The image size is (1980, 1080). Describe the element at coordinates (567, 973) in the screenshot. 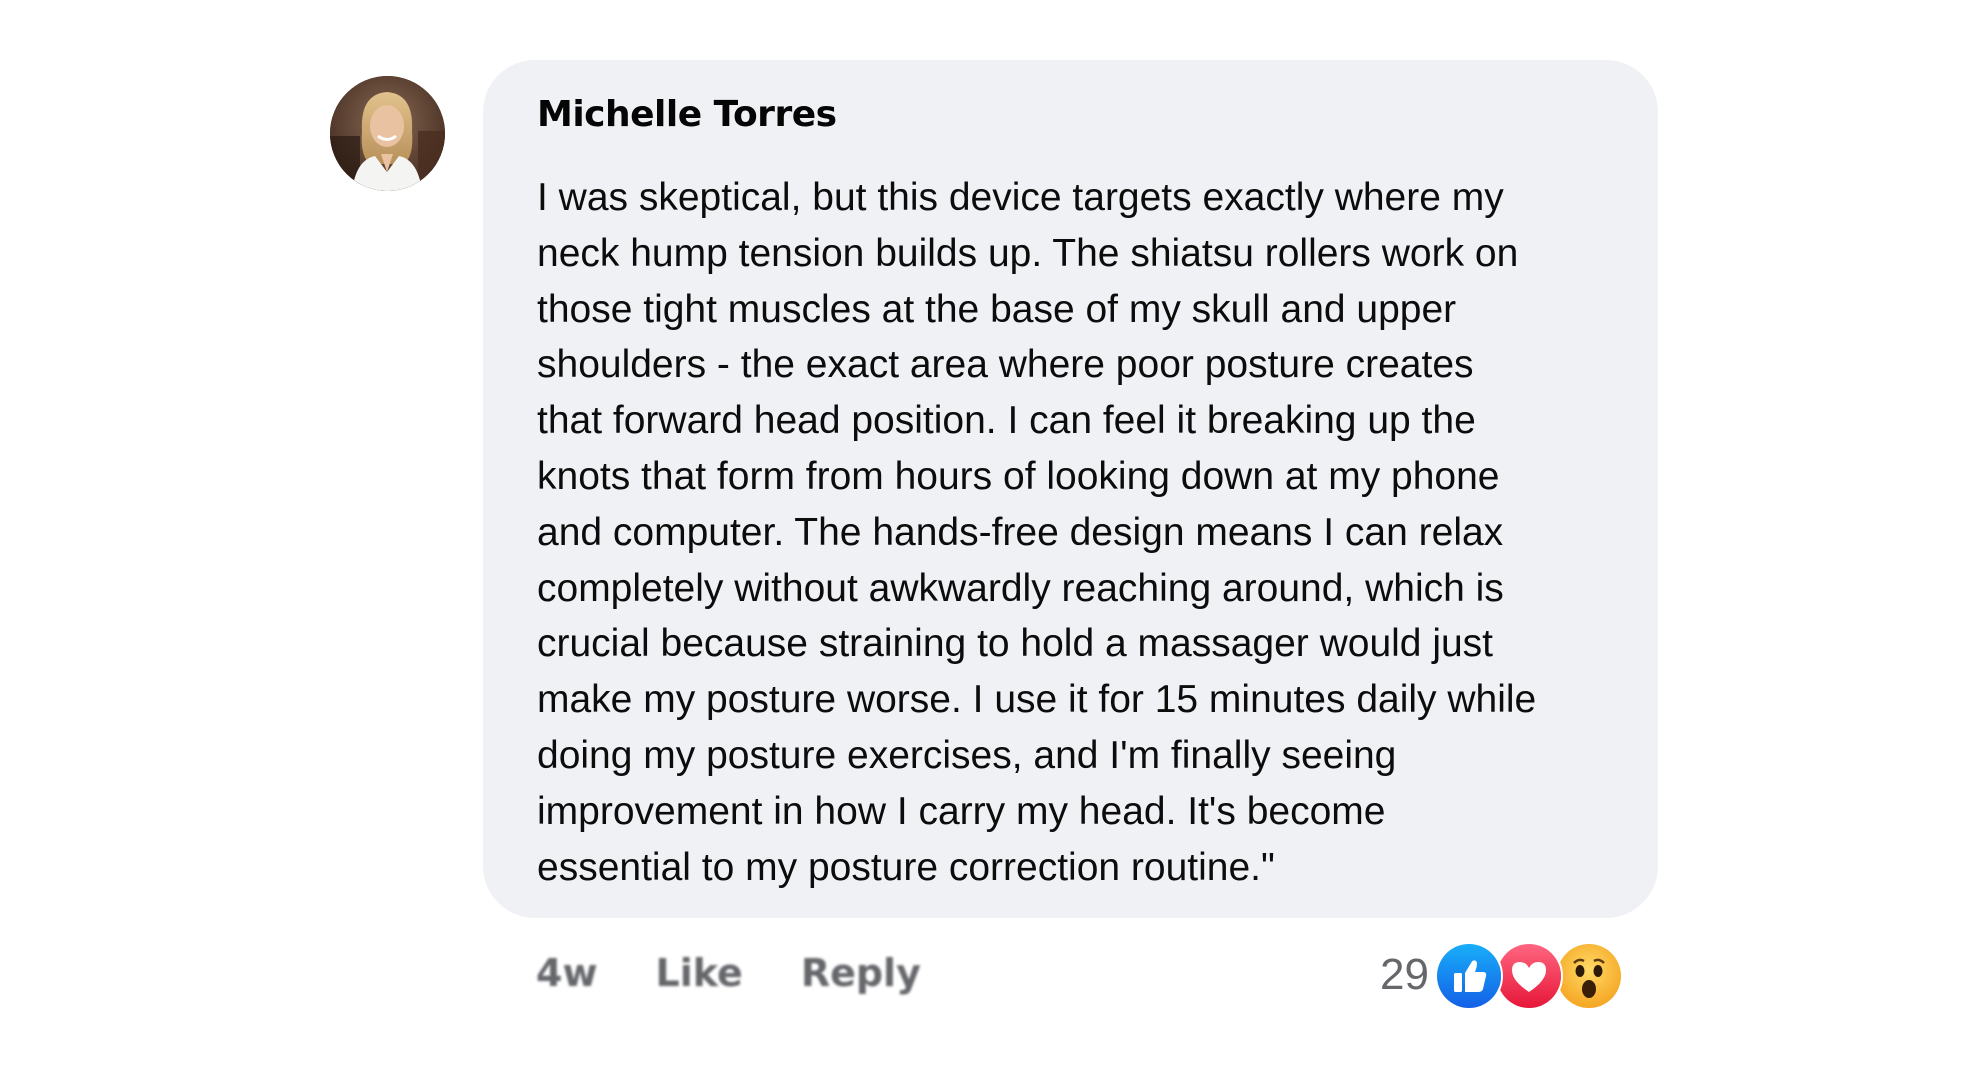

I see `comment-timestamp: 4w` at that location.